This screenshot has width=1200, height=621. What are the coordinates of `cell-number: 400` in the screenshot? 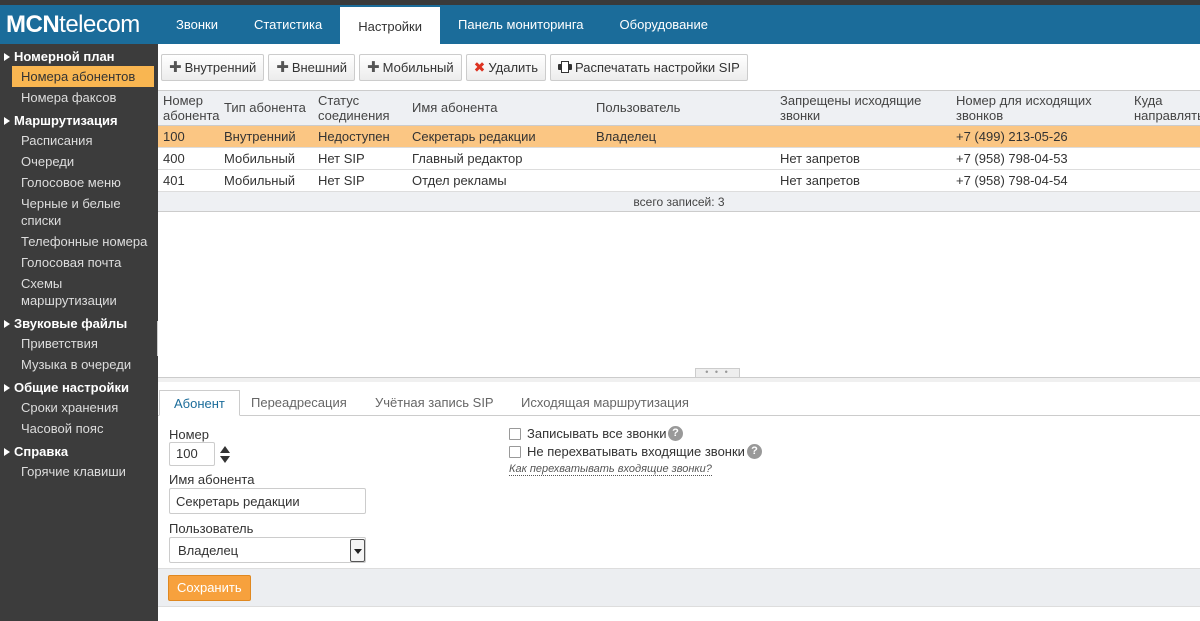 It's located at (174, 158).